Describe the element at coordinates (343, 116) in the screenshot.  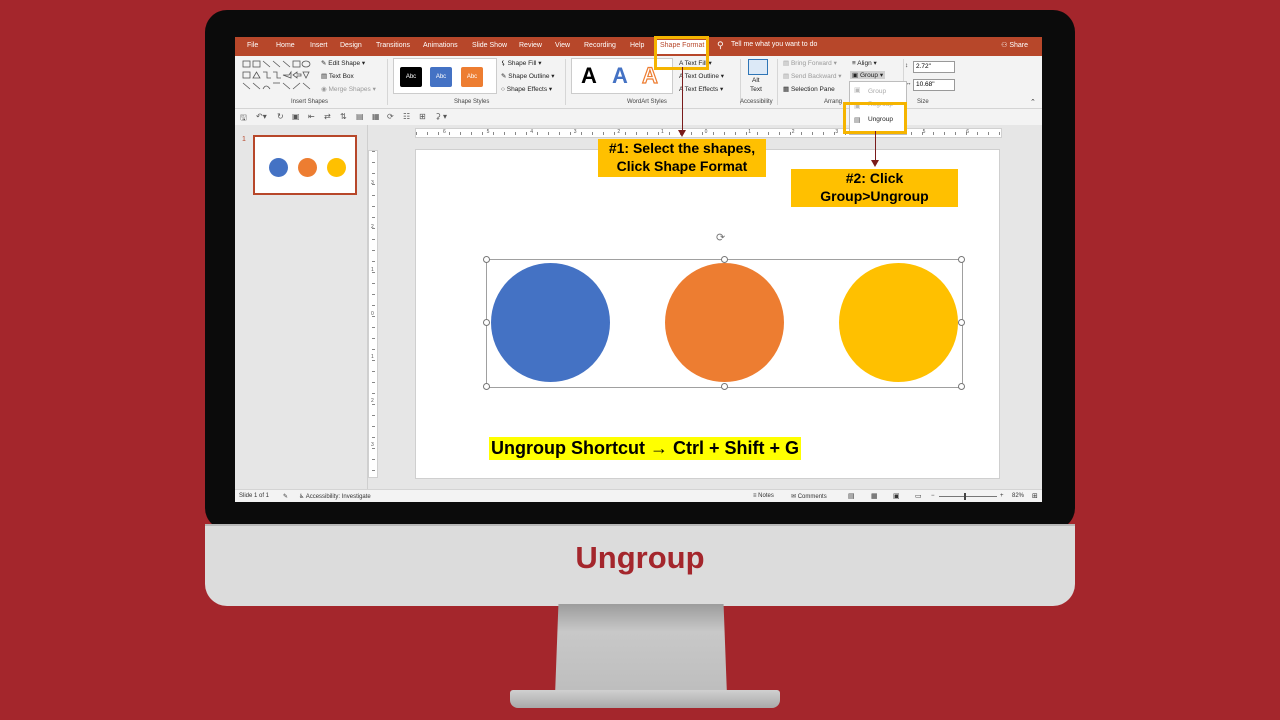
I see `distribute-icon: ⇅` at that location.